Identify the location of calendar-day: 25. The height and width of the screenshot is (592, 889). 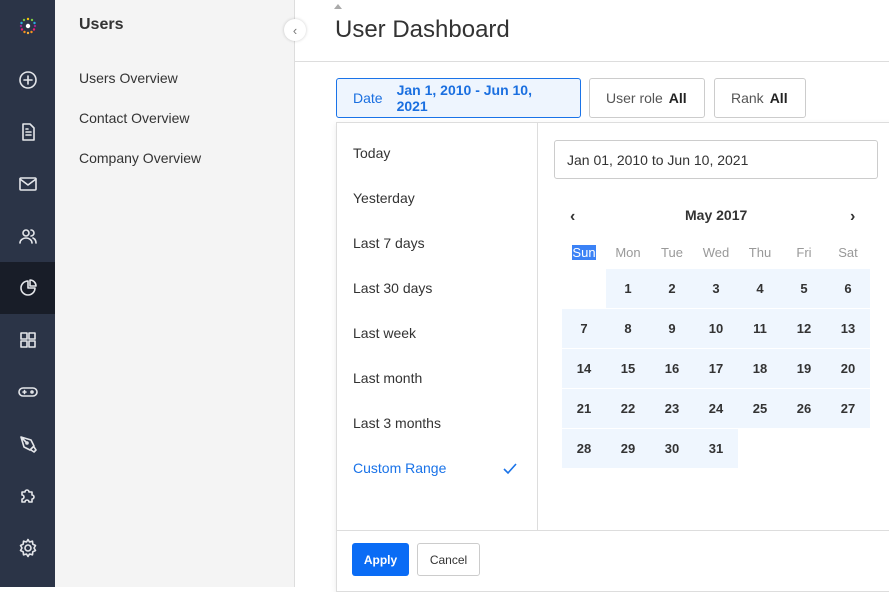
(760, 408).